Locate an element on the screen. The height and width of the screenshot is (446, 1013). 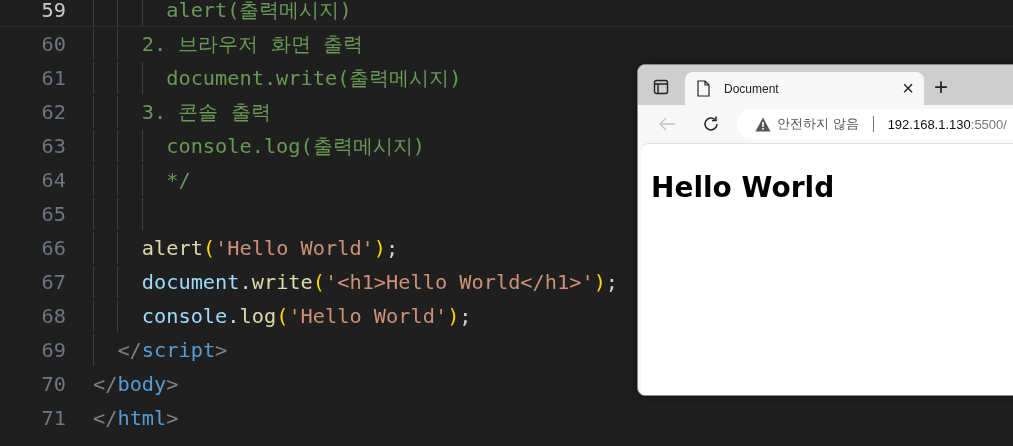
code-line: alert(출력메시지) is located at coordinates (259, 12).